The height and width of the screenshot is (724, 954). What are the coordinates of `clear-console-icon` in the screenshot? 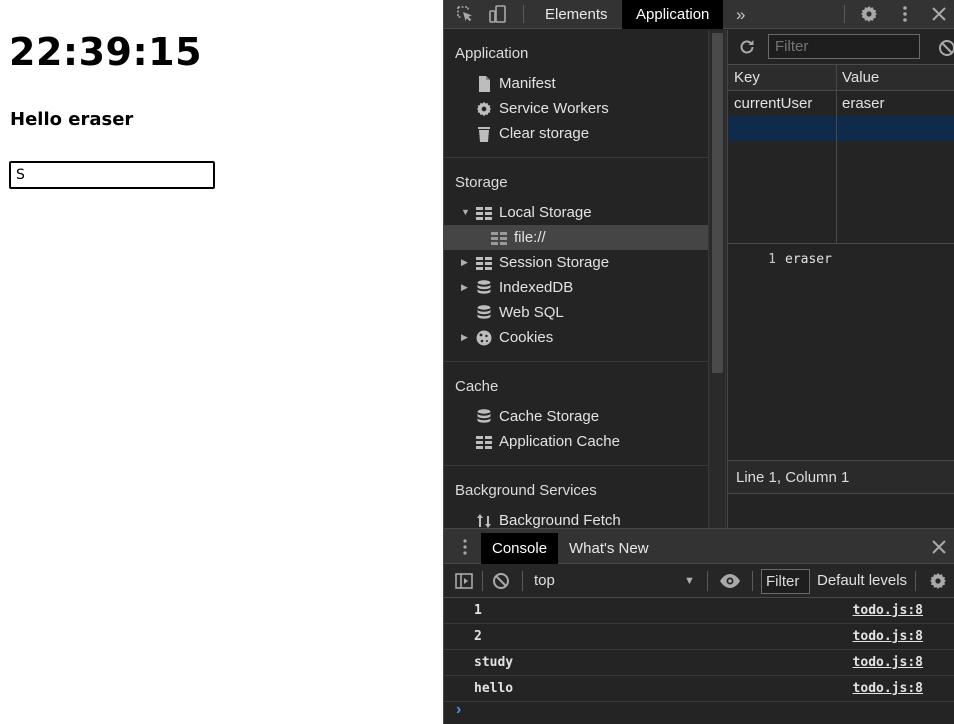 It's located at (501, 581).